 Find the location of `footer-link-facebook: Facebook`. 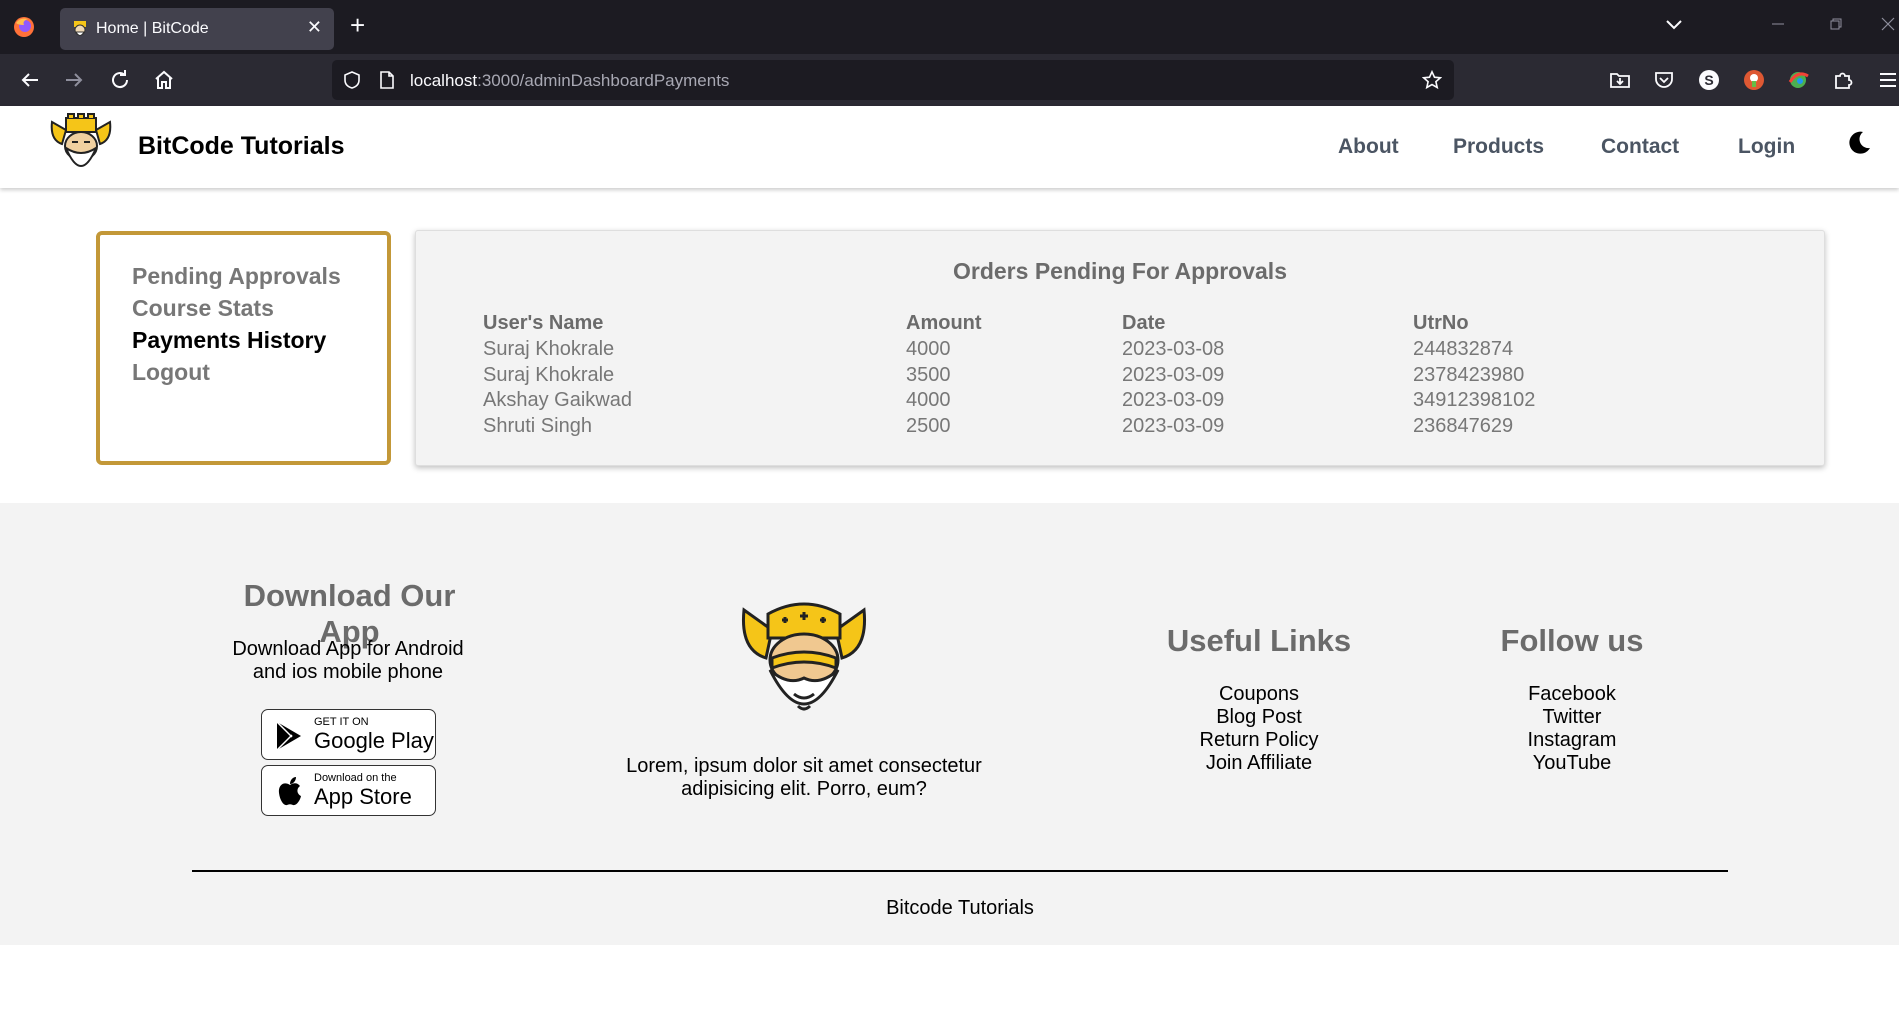

footer-link-facebook: Facebook is located at coordinates (1572, 694).